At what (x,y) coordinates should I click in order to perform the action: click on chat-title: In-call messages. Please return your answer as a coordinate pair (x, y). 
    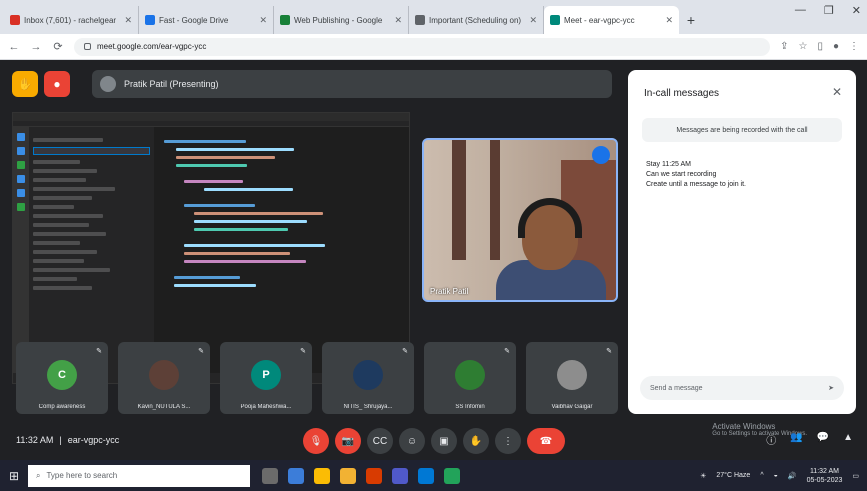
    Looking at the image, I should click on (682, 93).